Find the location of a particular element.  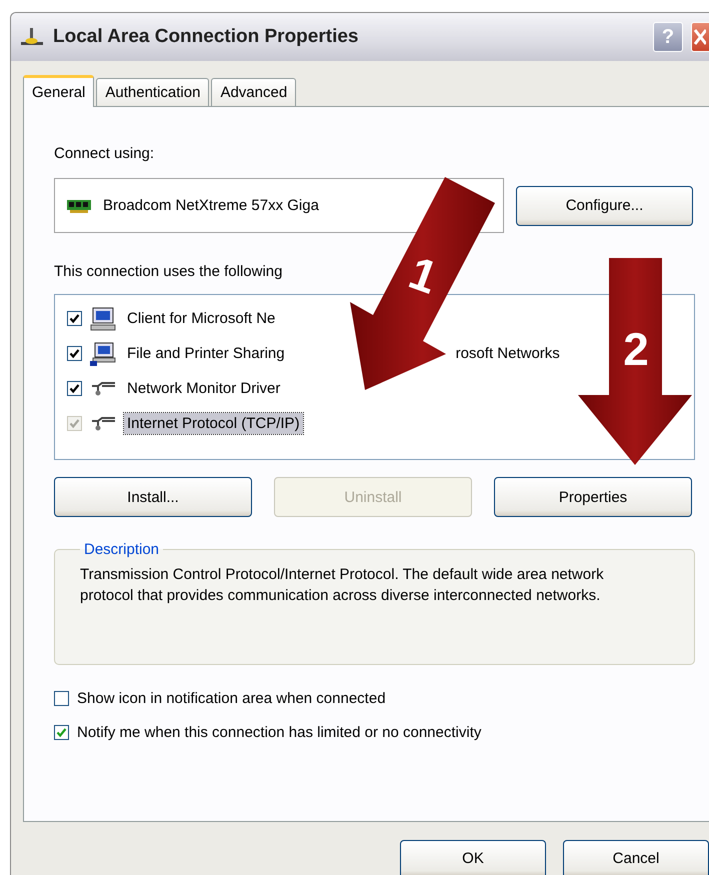

step-number: 1 is located at coordinates (423, 275).